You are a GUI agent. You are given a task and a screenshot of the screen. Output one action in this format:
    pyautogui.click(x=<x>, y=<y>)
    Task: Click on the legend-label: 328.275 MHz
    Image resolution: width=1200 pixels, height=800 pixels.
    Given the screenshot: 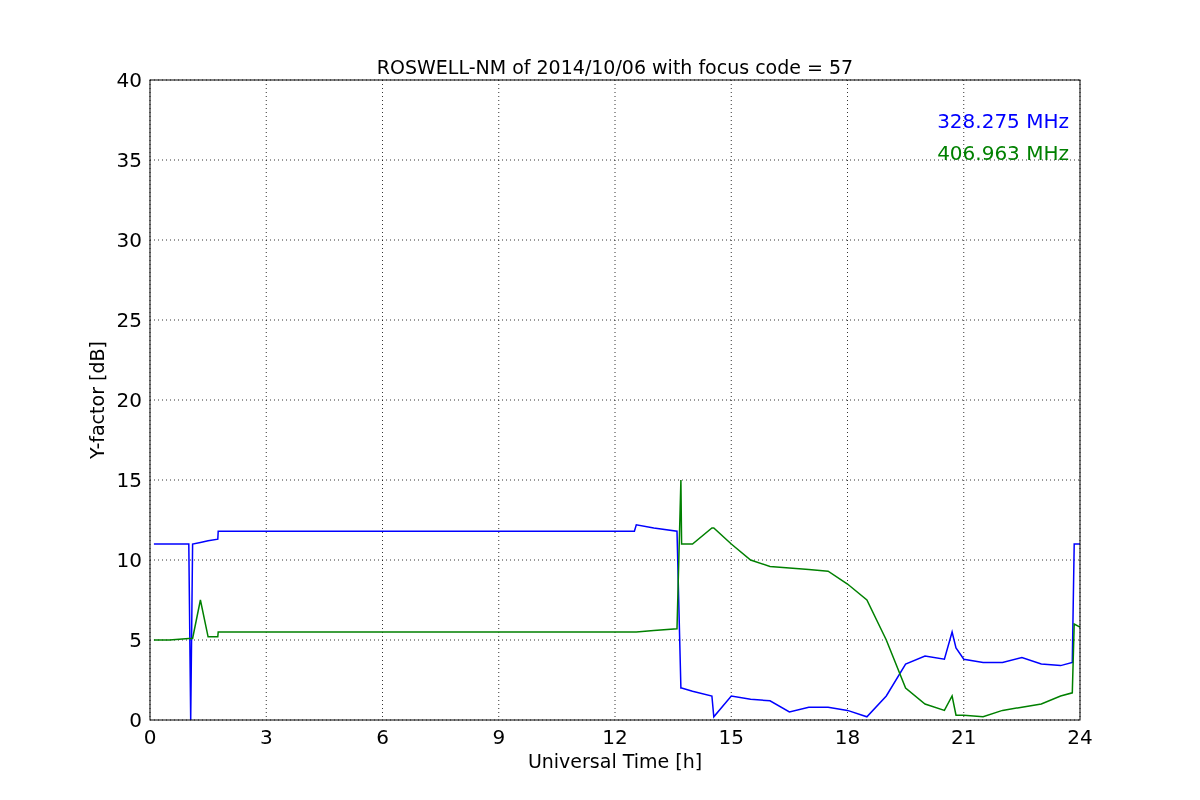 What is the action you would take?
    pyautogui.click(x=1003, y=121)
    